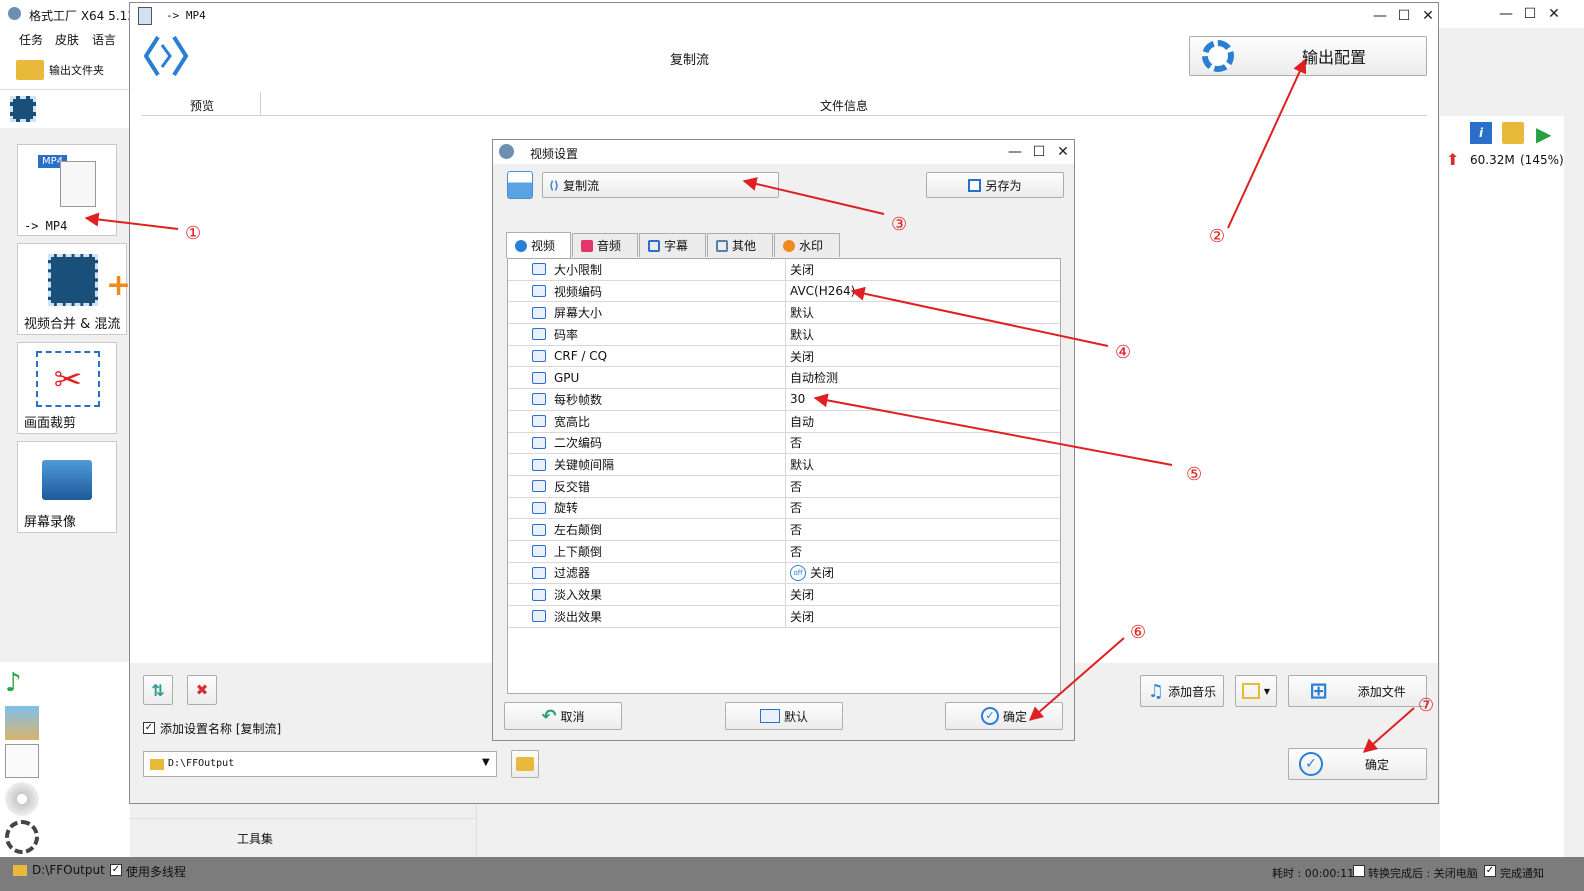 Image resolution: width=1584 pixels, height=891 pixels. What do you see at coordinates (1194, 474) in the screenshot?
I see `annotation-5: ⑤` at bounding box center [1194, 474].